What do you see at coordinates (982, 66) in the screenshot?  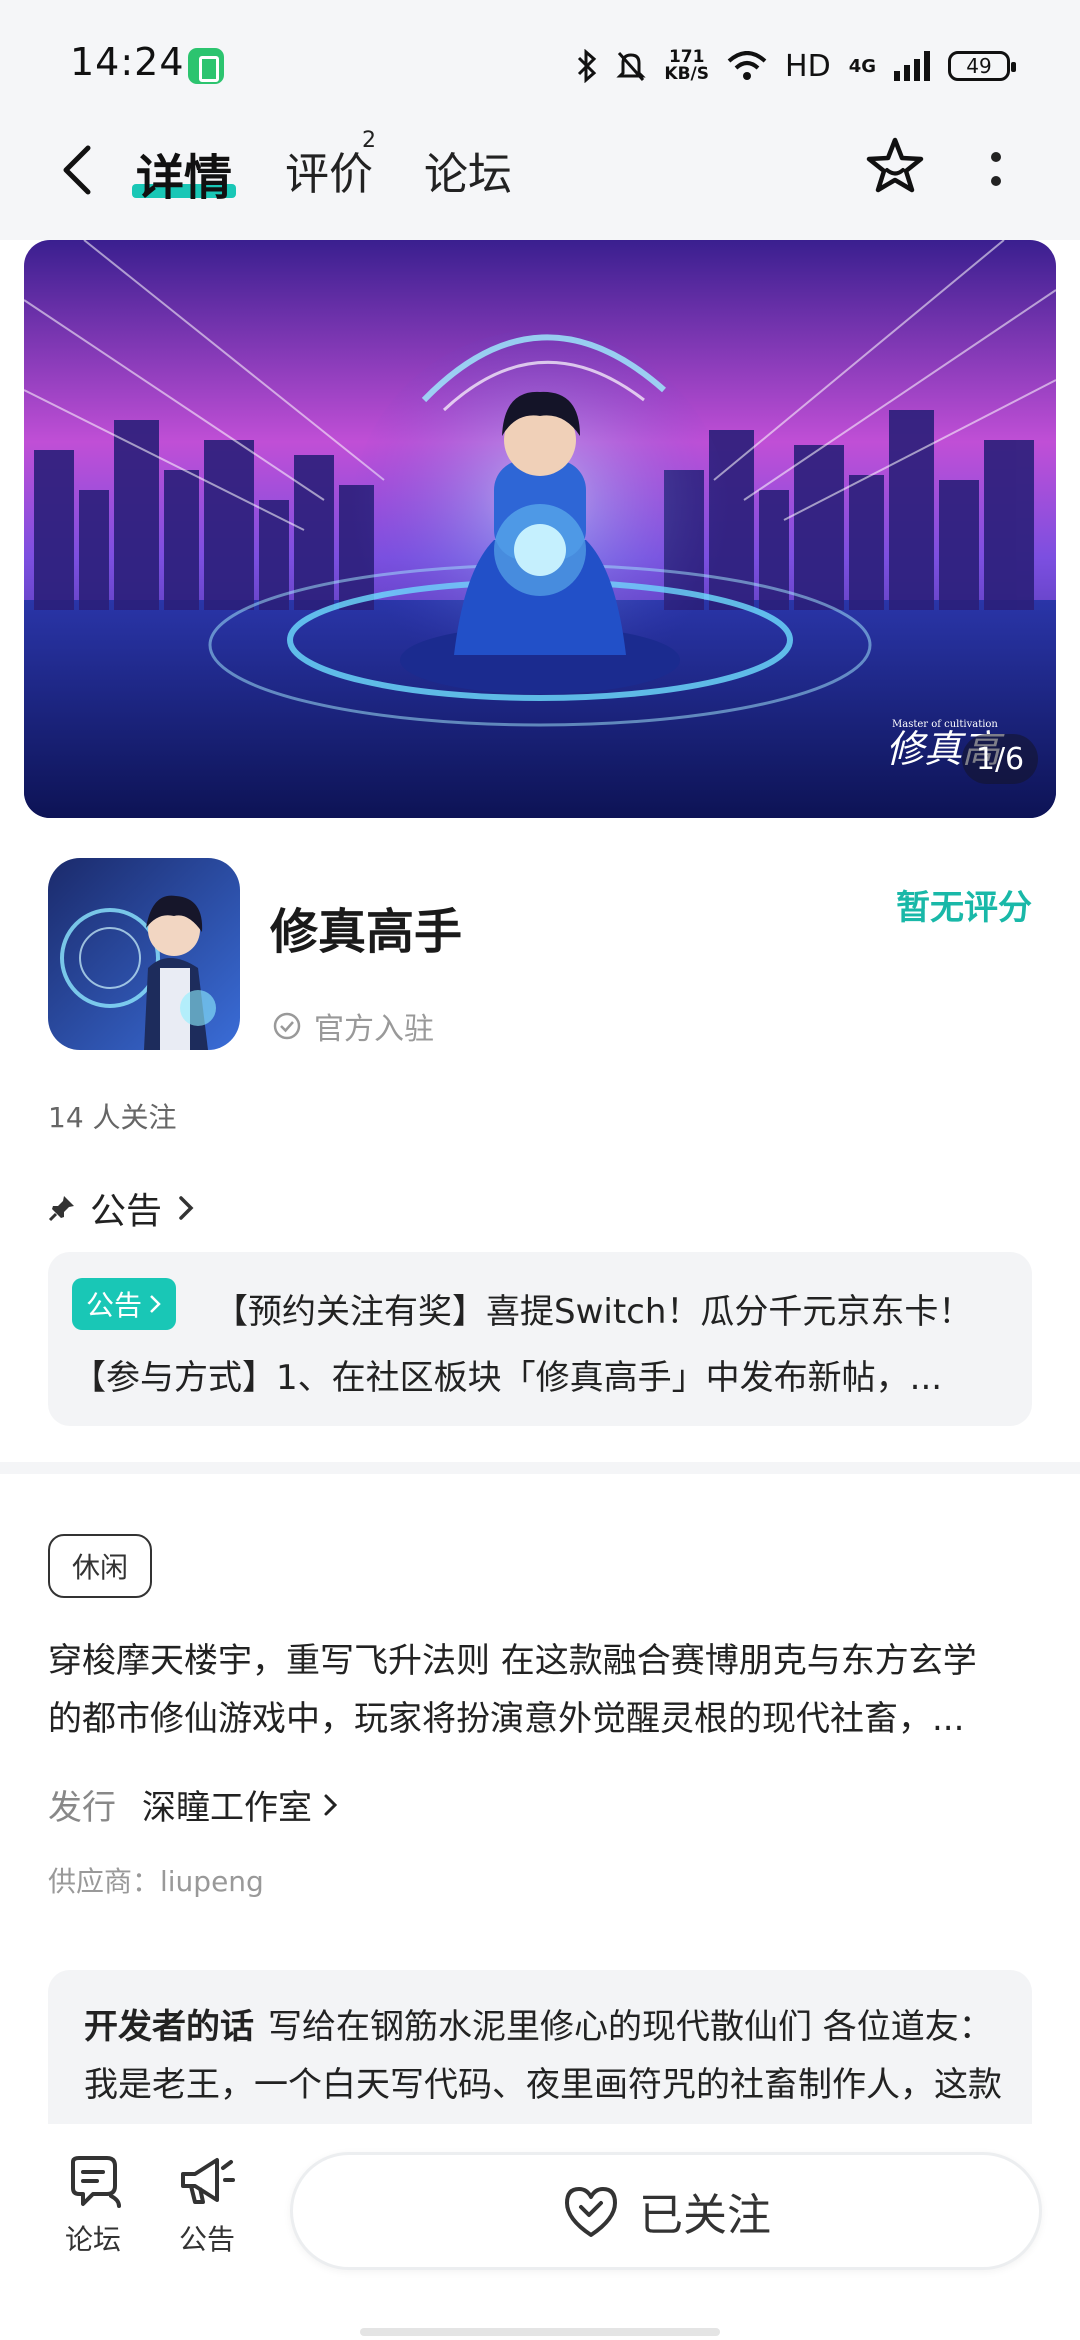 I see `battery-icon: 49` at bounding box center [982, 66].